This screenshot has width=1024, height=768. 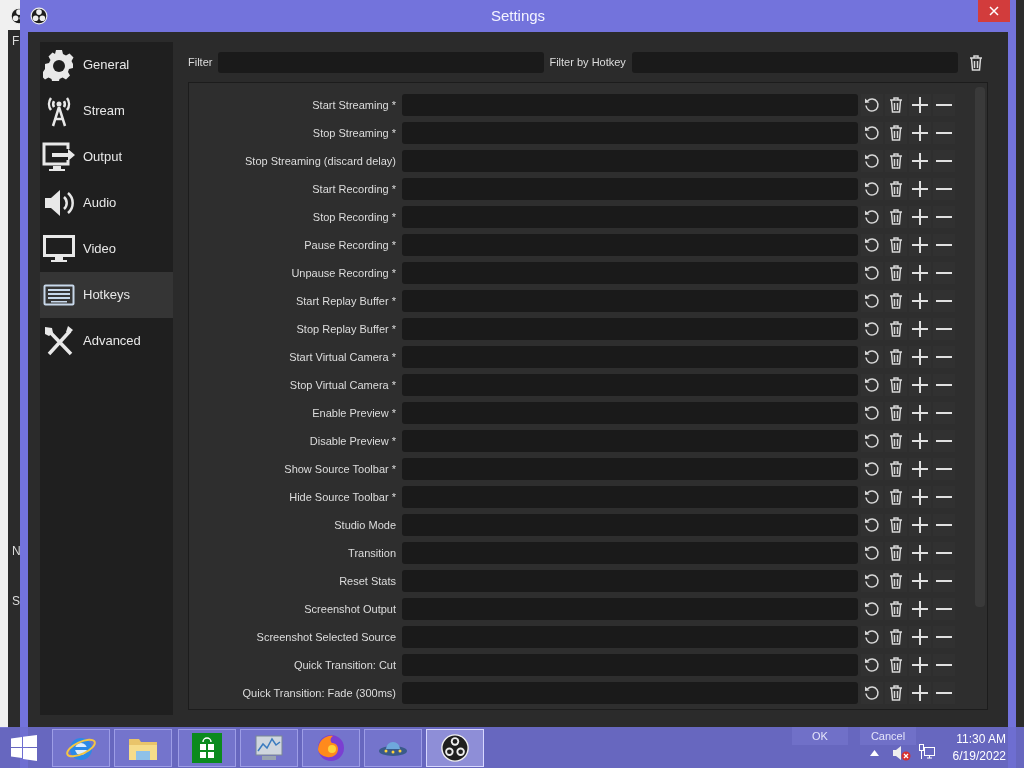 I want to click on speaker-icon, so click(x=59, y=203).